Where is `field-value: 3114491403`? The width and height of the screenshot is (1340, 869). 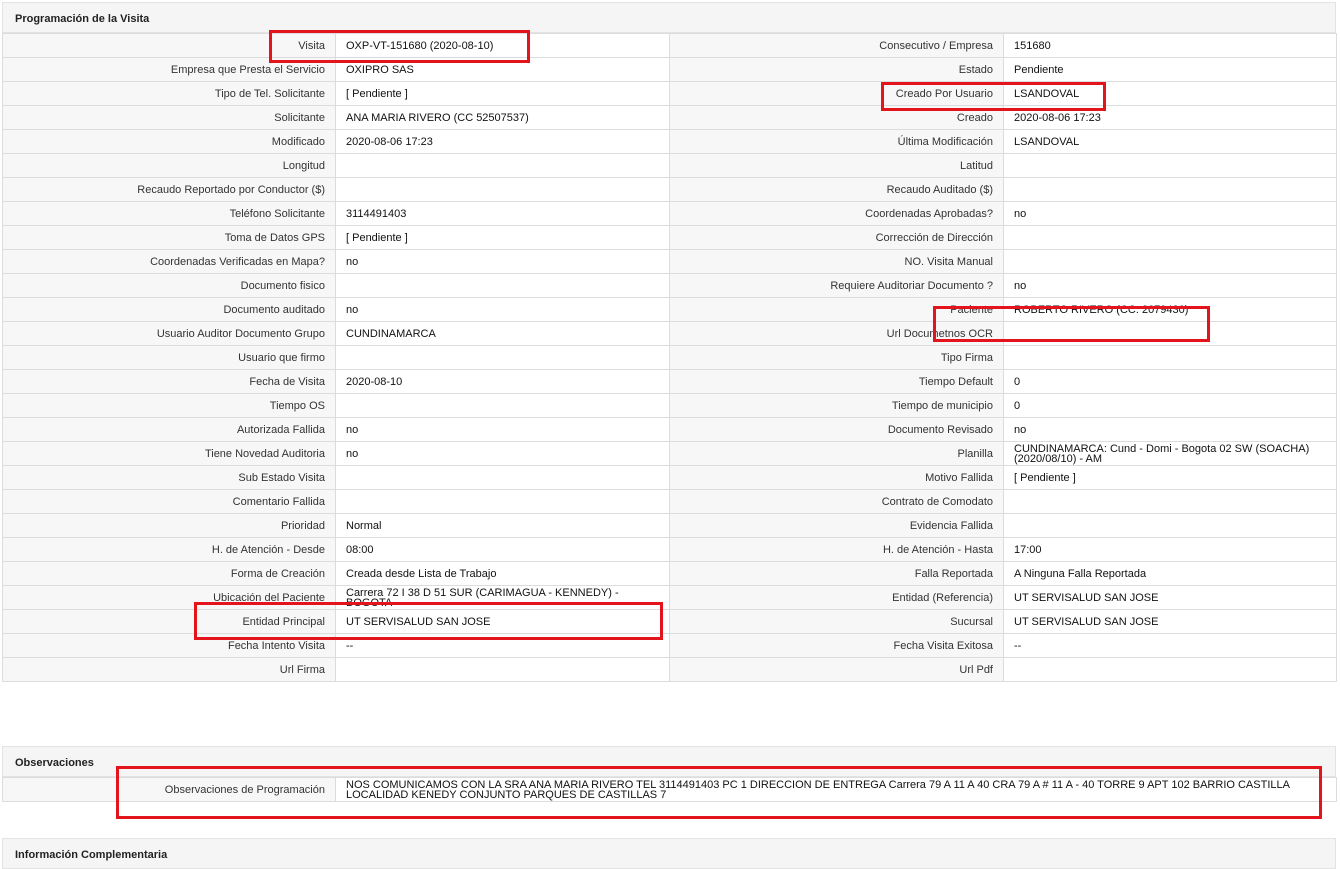
field-value: 3114491403 is located at coordinates (502, 213).